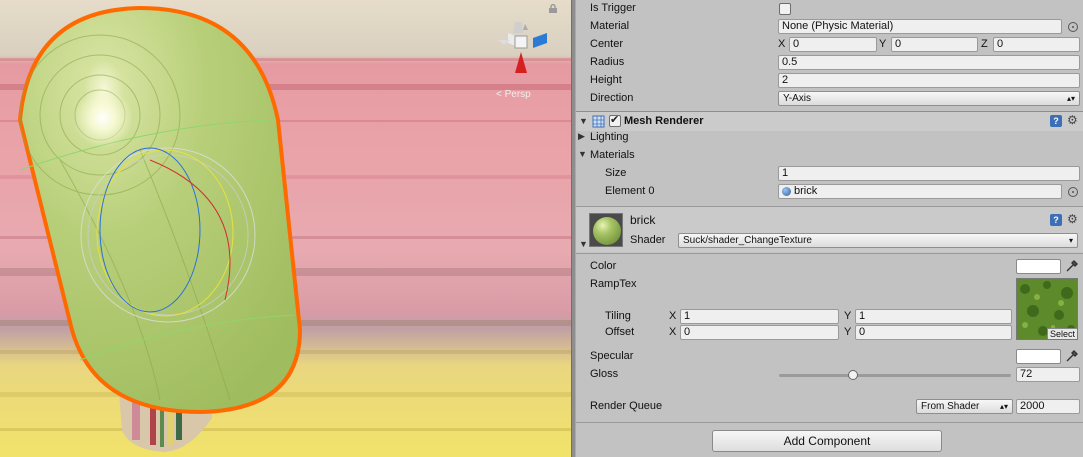 The height and width of the screenshot is (457, 1083). Describe the element at coordinates (833, 44) in the screenshot. I see `center-x-field: 0` at that location.